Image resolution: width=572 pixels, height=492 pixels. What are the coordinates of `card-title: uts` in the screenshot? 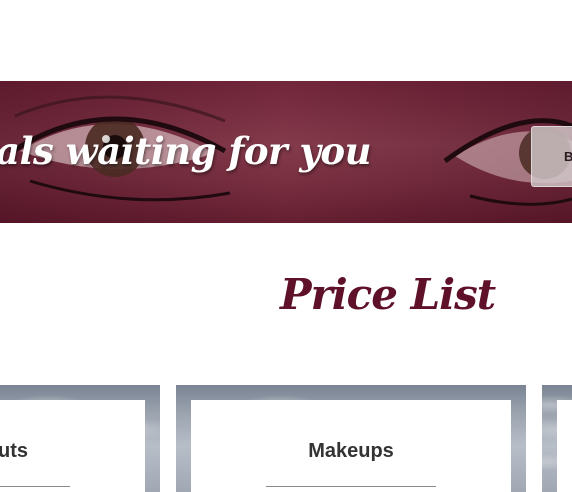 It's located at (14, 451).